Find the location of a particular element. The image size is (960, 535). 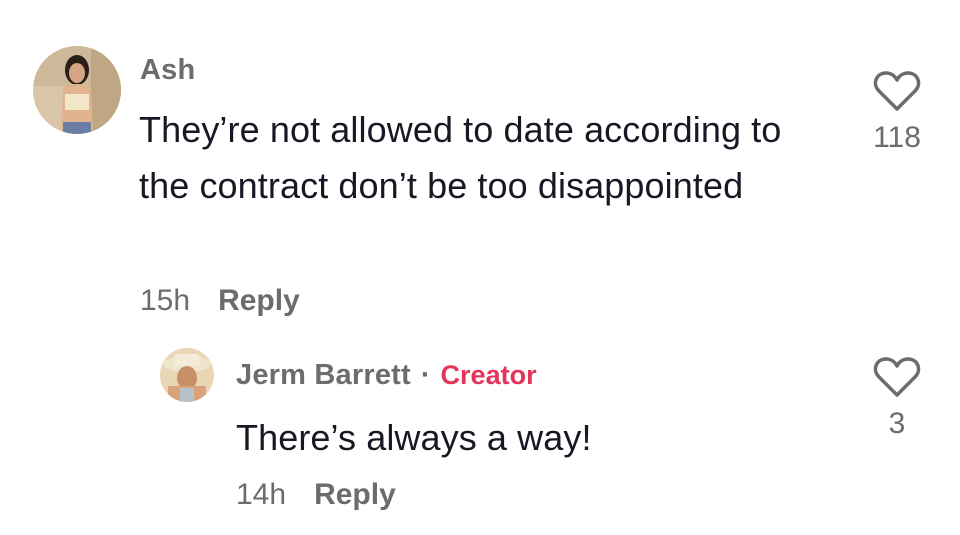

reply-avatar is located at coordinates (187, 375).